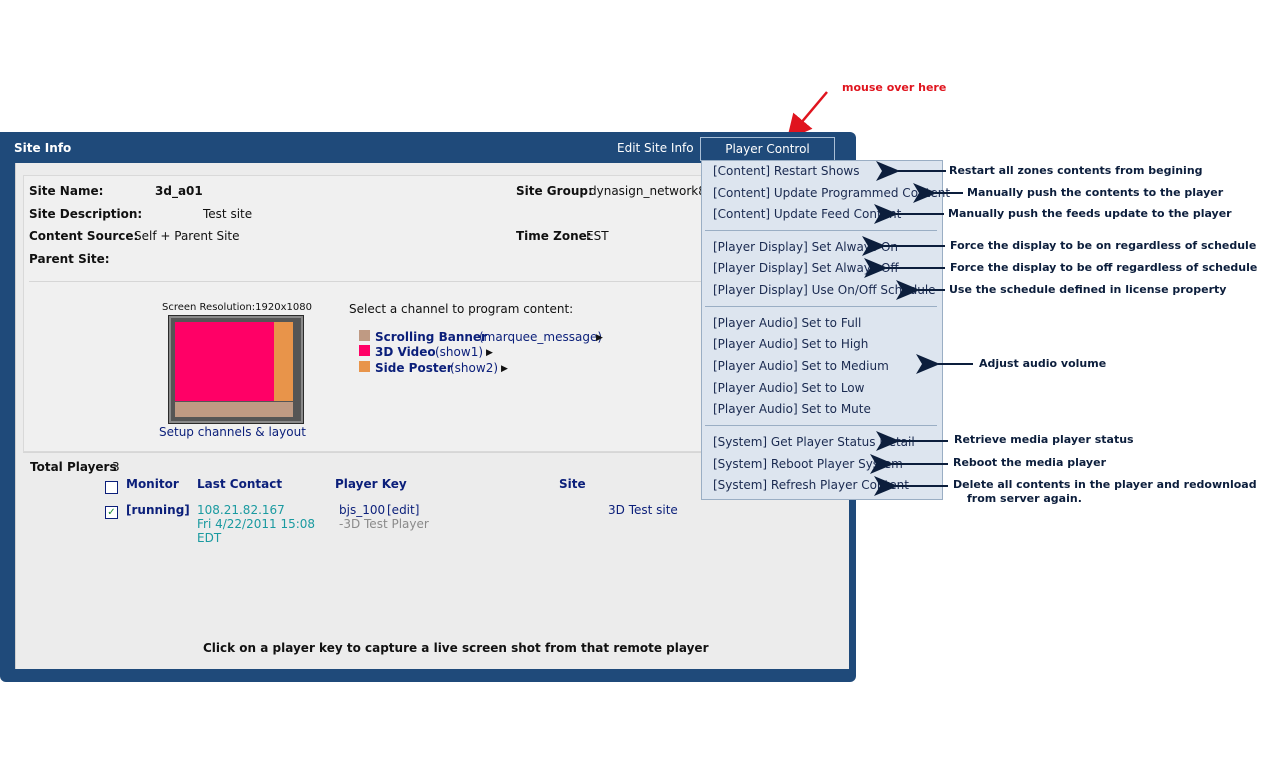 Image resolution: width=1280 pixels, height=768 pixels. I want to click on note-refresh-line2: from server again., so click(1024, 498).